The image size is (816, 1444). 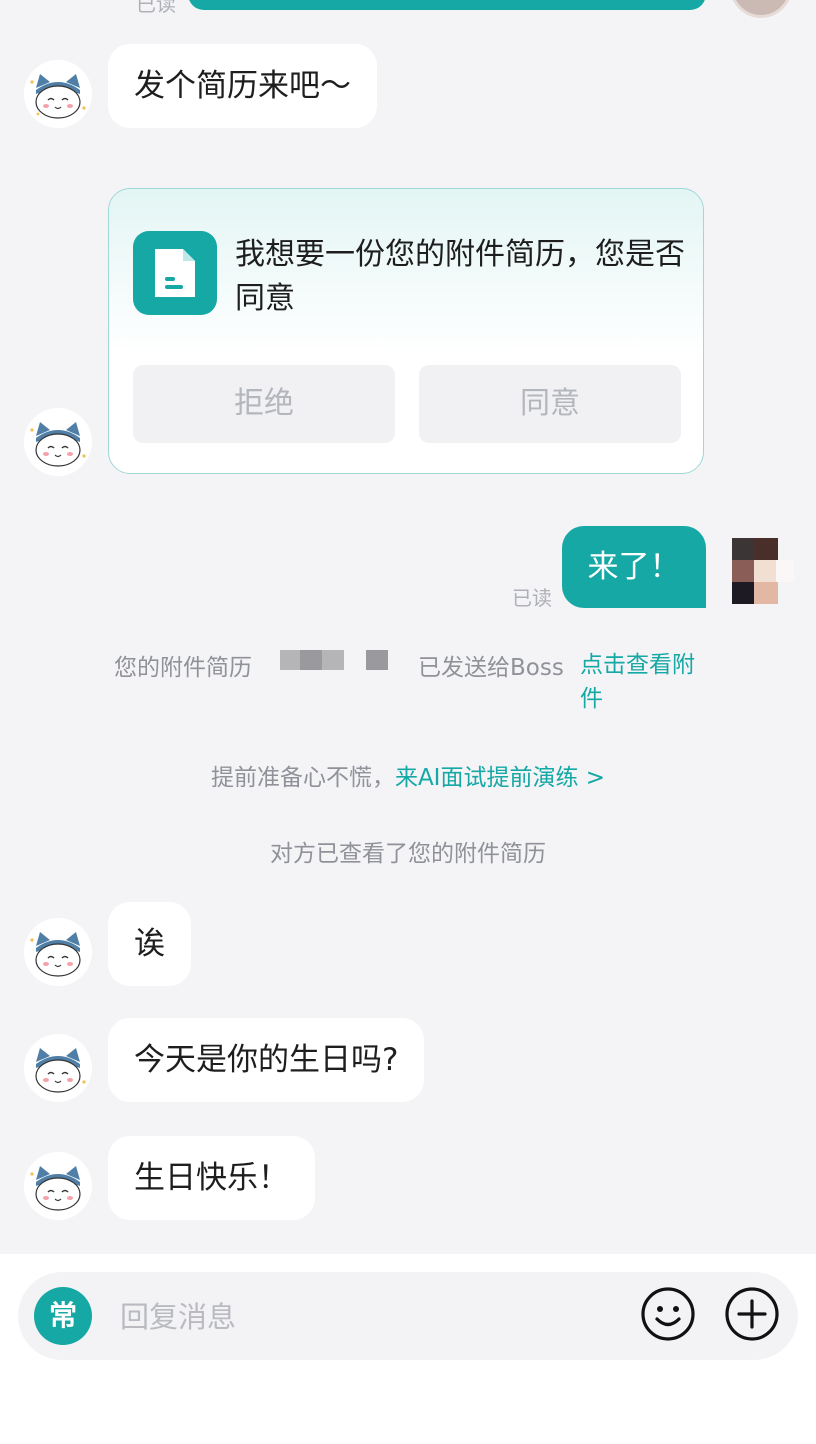 I want to click on input-bar: 常, so click(x=408, y=1349).